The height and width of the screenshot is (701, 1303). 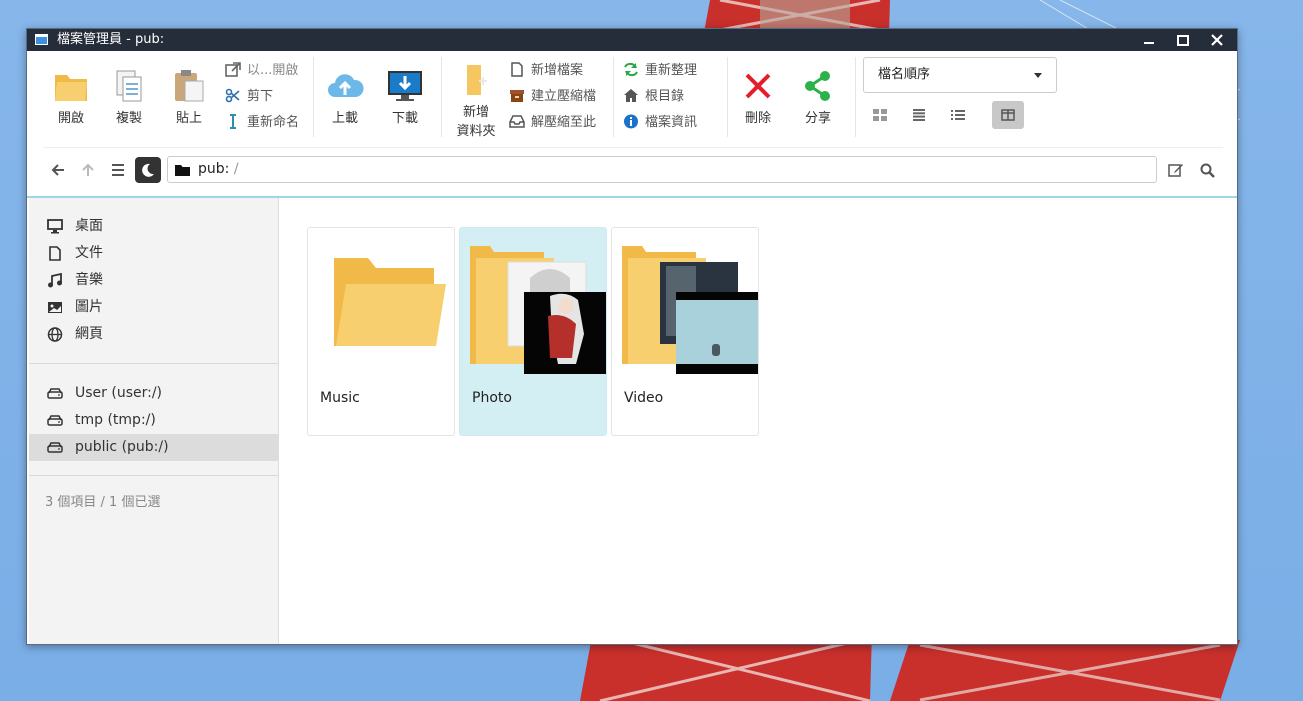 What do you see at coordinates (89, 226) in the screenshot?
I see `sidebar-item-label: 桌面` at bounding box center [89, 226].